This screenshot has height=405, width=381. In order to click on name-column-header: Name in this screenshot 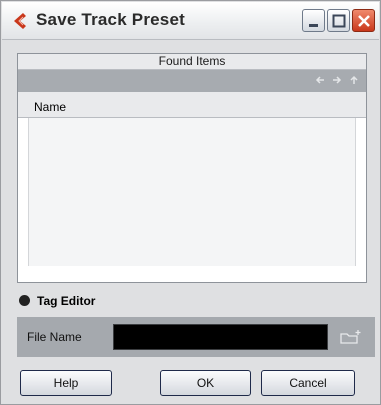, I will do `click(192, 105)`.